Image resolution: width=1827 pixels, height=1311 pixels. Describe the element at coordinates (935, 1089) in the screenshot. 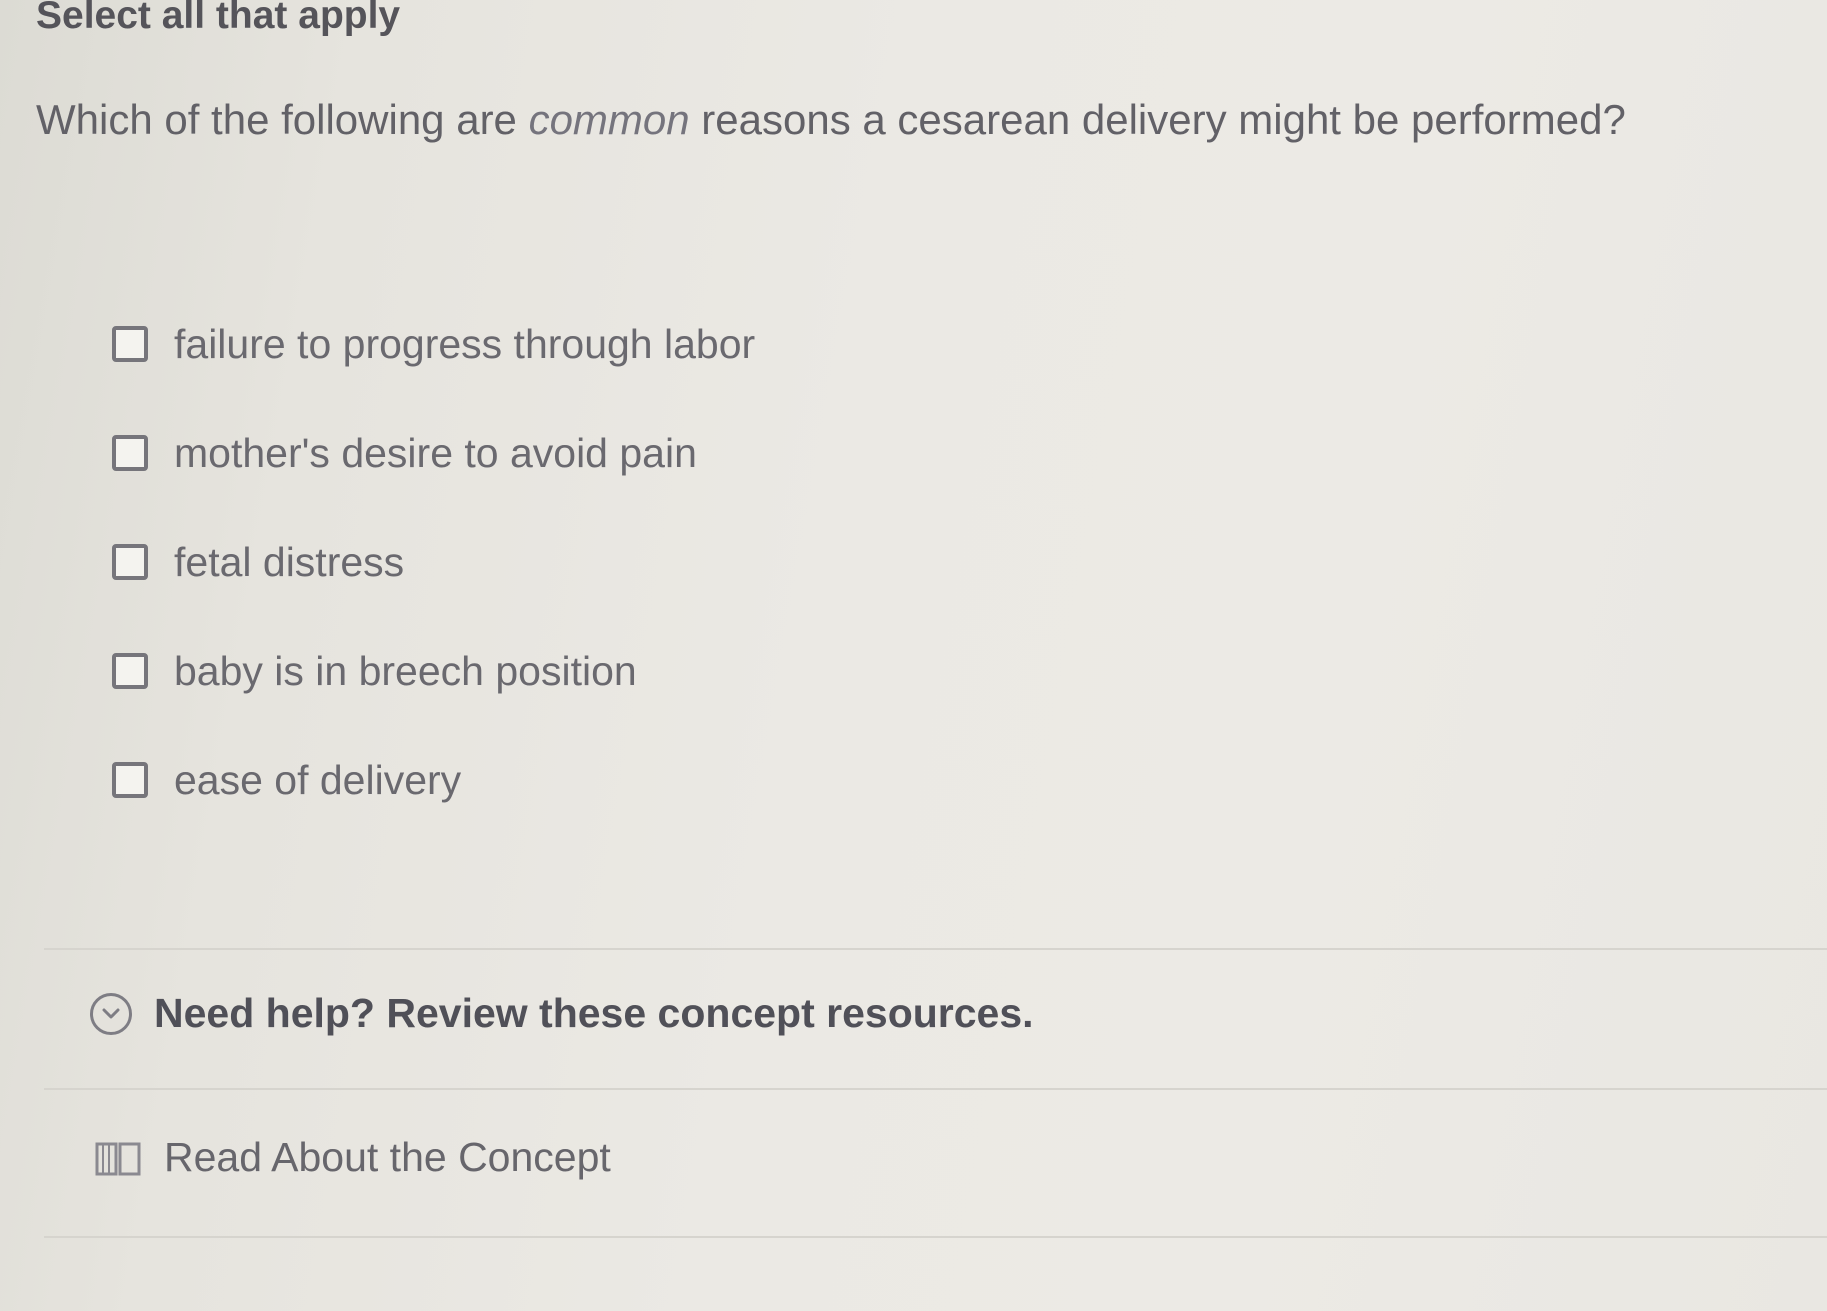

I see `divider-middle` at that location.